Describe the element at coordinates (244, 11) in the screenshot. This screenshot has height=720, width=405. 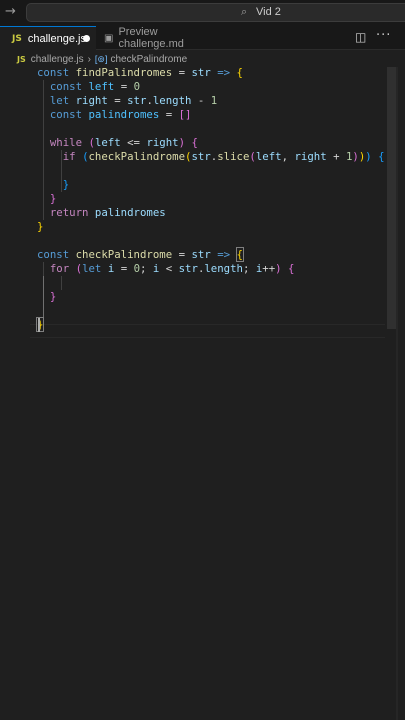
I see `search-icon: ⌕` at that location.